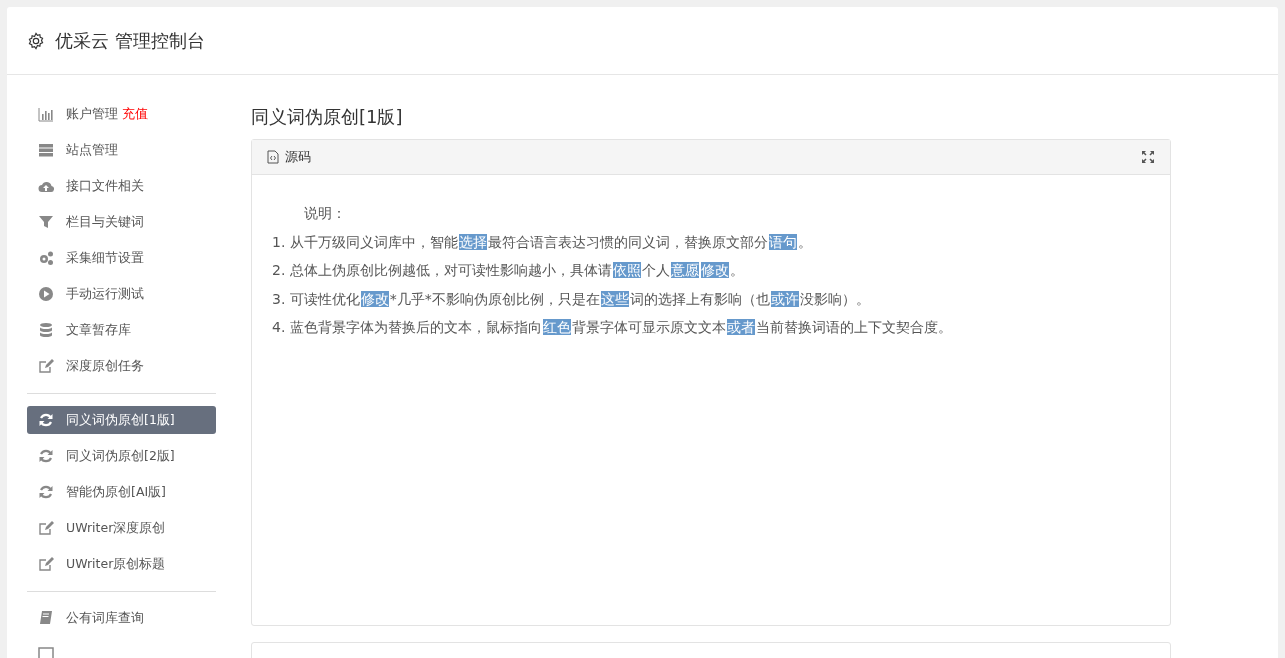 The image size is (1285, 658). I want to click on sidebar-item: 同义词伪原创[1版], so click(121, 420).